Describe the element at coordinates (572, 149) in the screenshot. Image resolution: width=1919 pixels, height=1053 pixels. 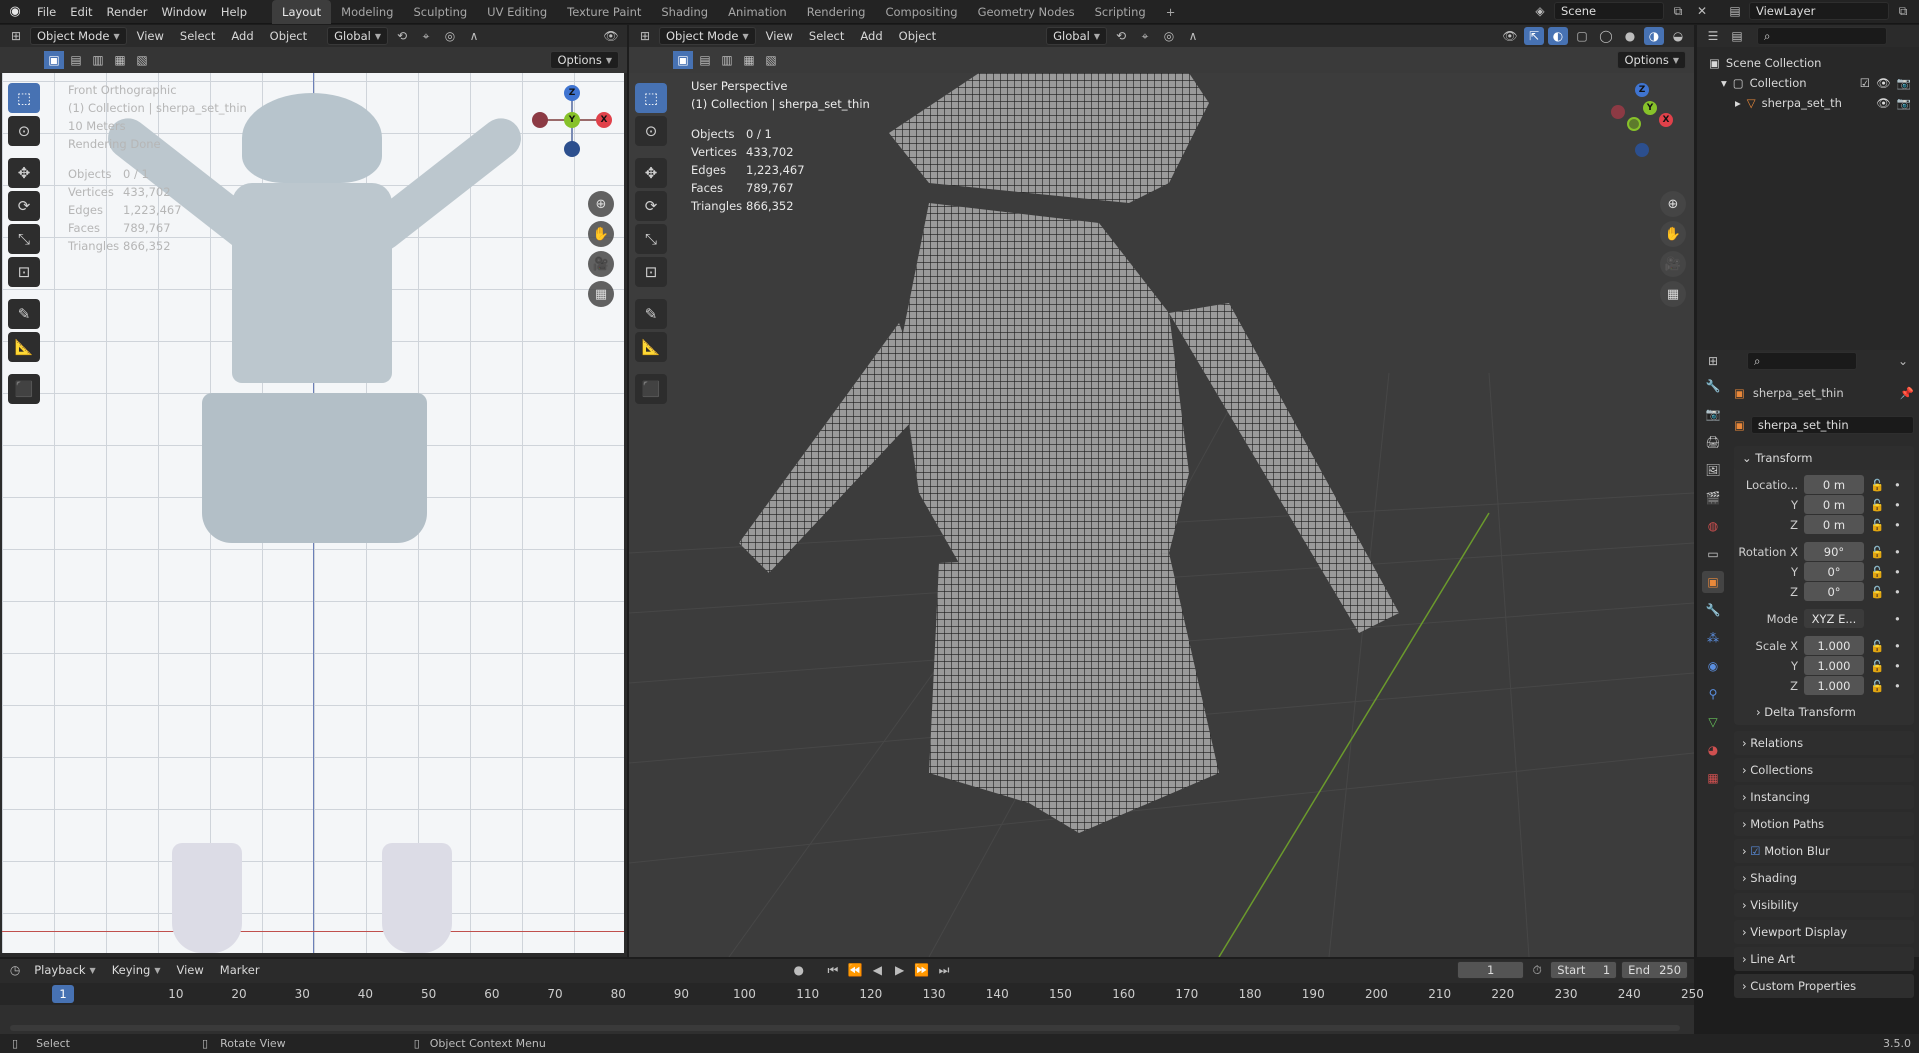
I see `gizmo-neg-z-icon` at that location.